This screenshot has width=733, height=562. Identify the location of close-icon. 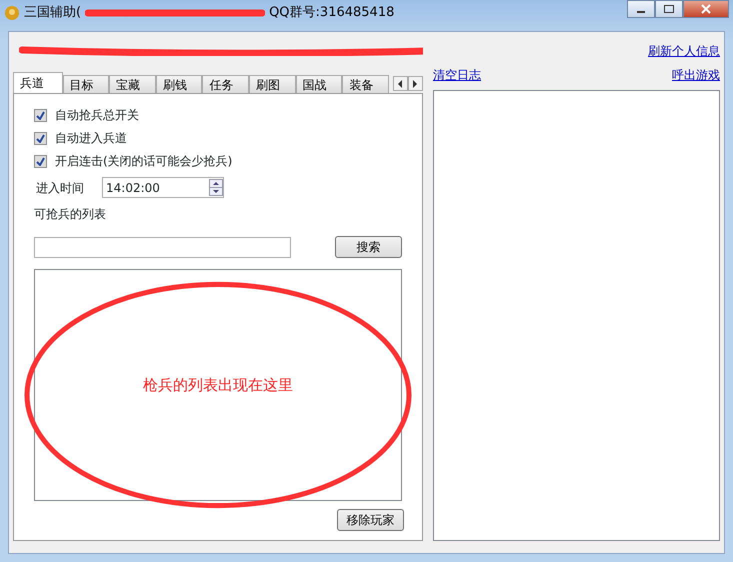
(706, 9).